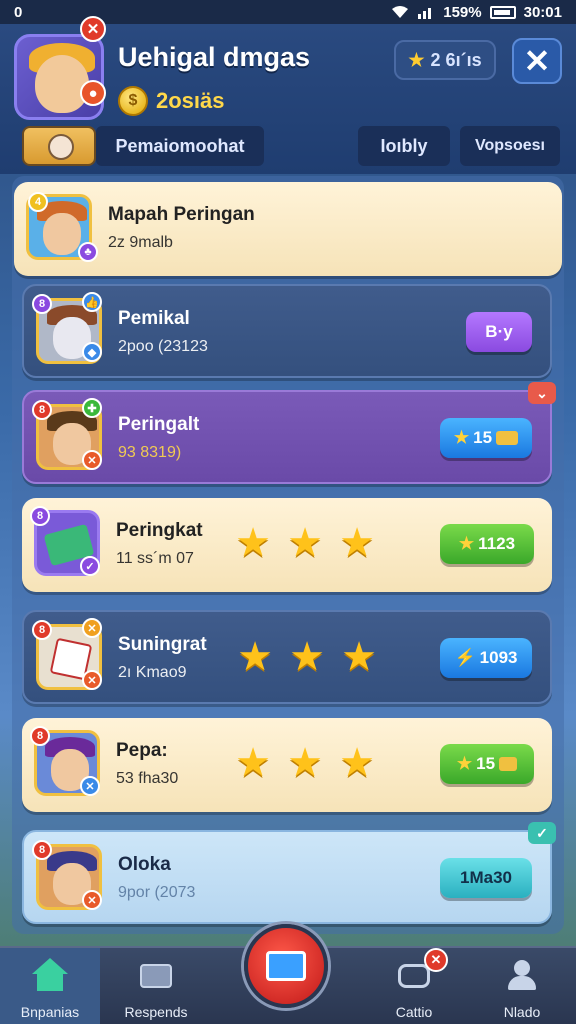 The width and height of the screenshot is (576, 1024). What do you see at coordinates (90, 566) in the screenshot?
I see `check-badge-icon: ✓` at bounding box center [90, 566].